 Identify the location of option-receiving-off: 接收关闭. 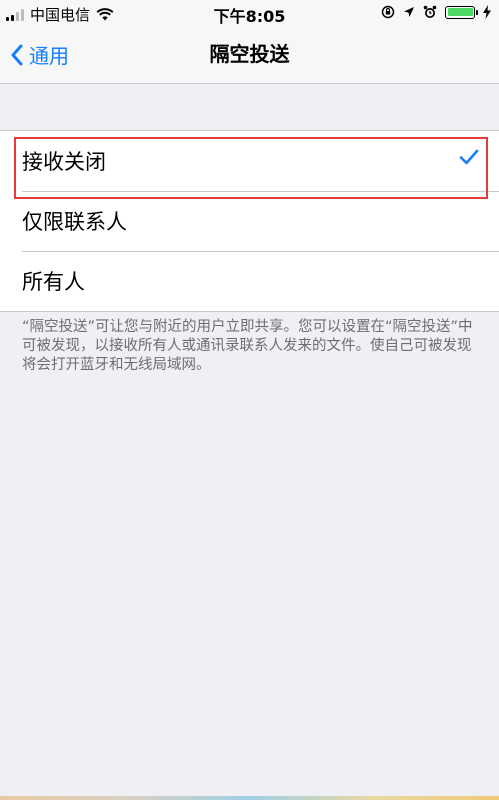
(249, 161).